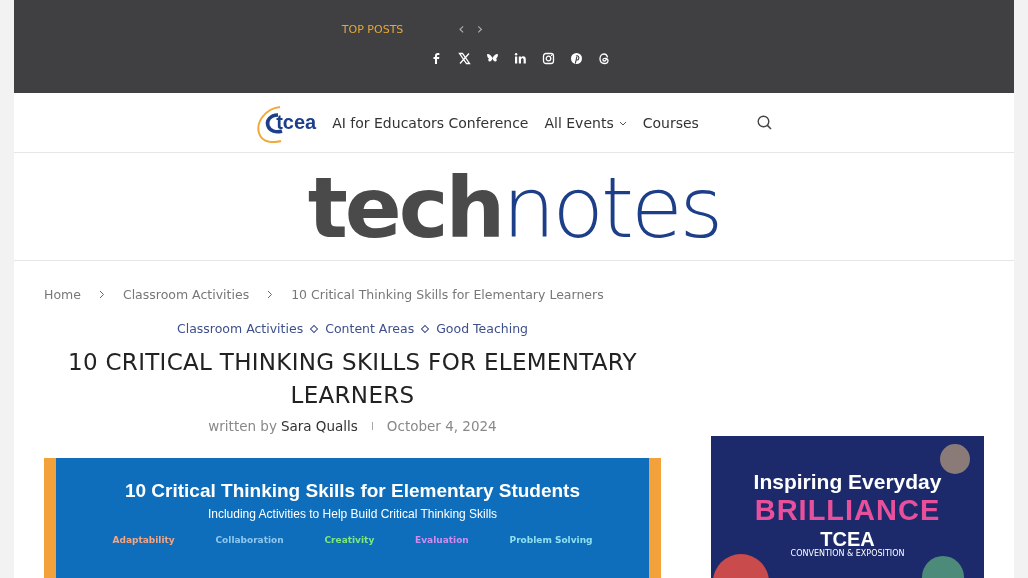  I want to click on infographic-title: 10 Critical Thinking Skills for Elementary Students, so click(352, 491).